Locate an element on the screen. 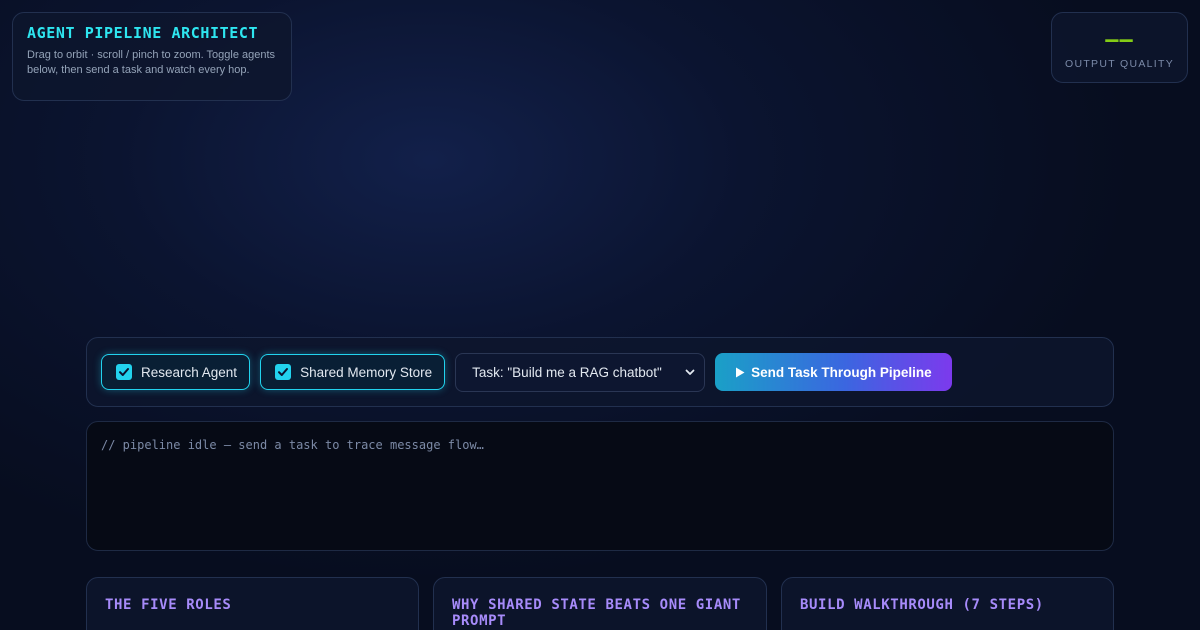 The width and height of the screenshot is (1200, 630). task-select-value: Task: "Build me a RAG chatbot" is located at coordinates (567, 372).